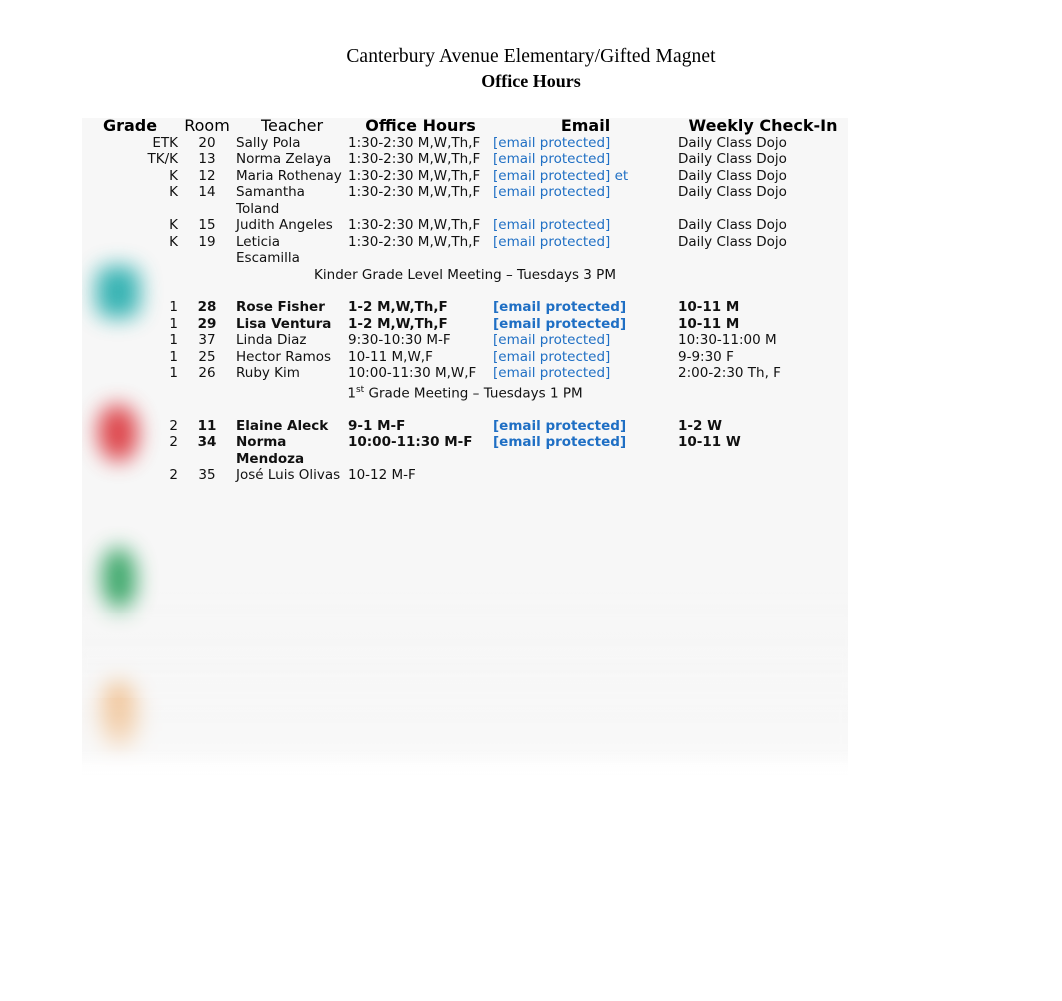  I want to click on cell-room: 15, so click(207, 225).